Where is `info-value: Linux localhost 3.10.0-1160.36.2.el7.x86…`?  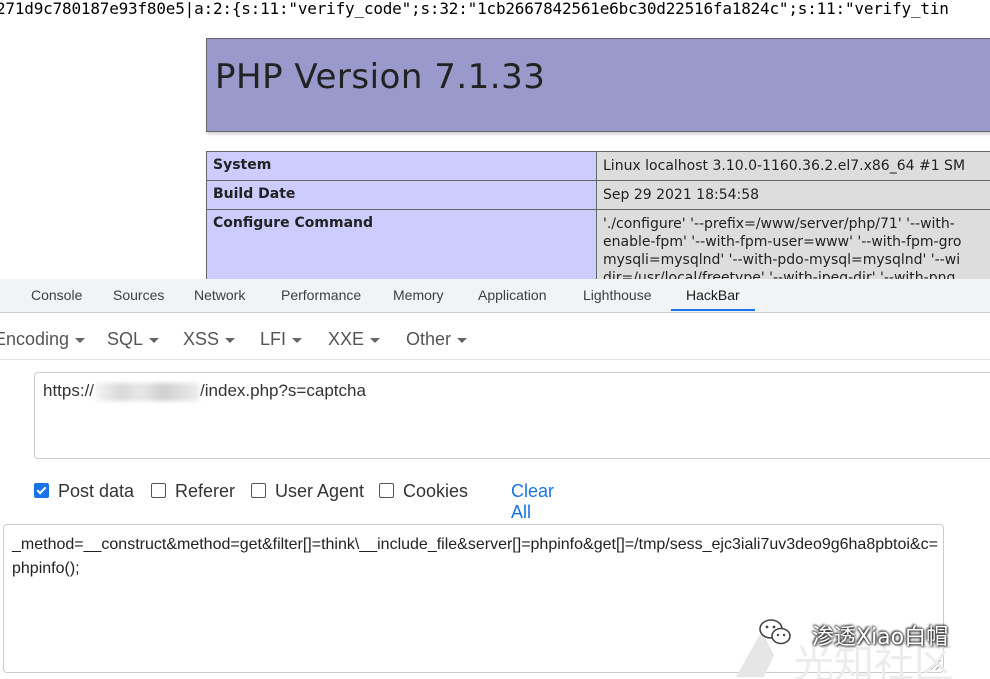
info-value: Linux localhost 3.10.0-1160.36.2.el7.x86… is located at coordinates (793, 166).